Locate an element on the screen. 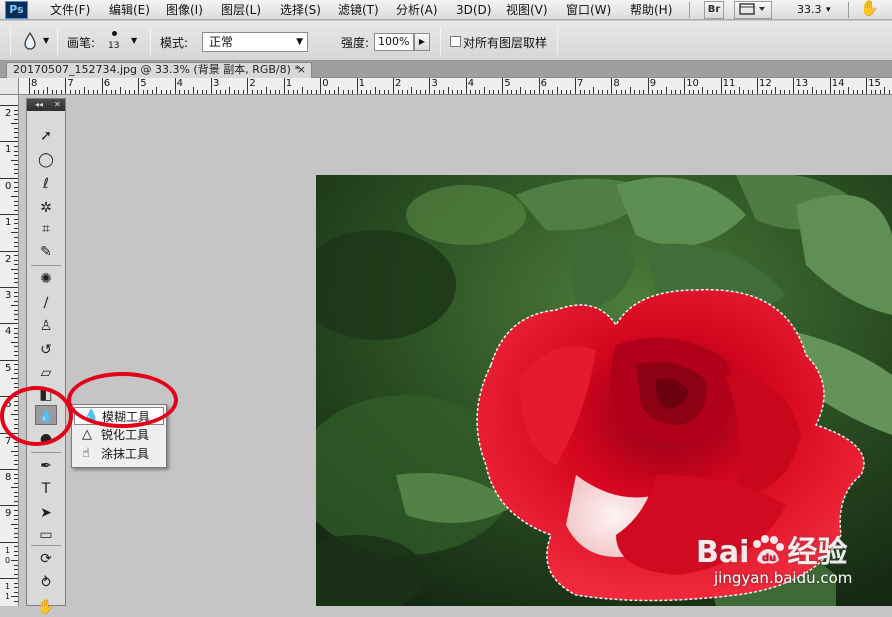 Image resolution: width=892 pixels, height=617 pixels. brush-picker: 13 is located at coordinates (115, 42).